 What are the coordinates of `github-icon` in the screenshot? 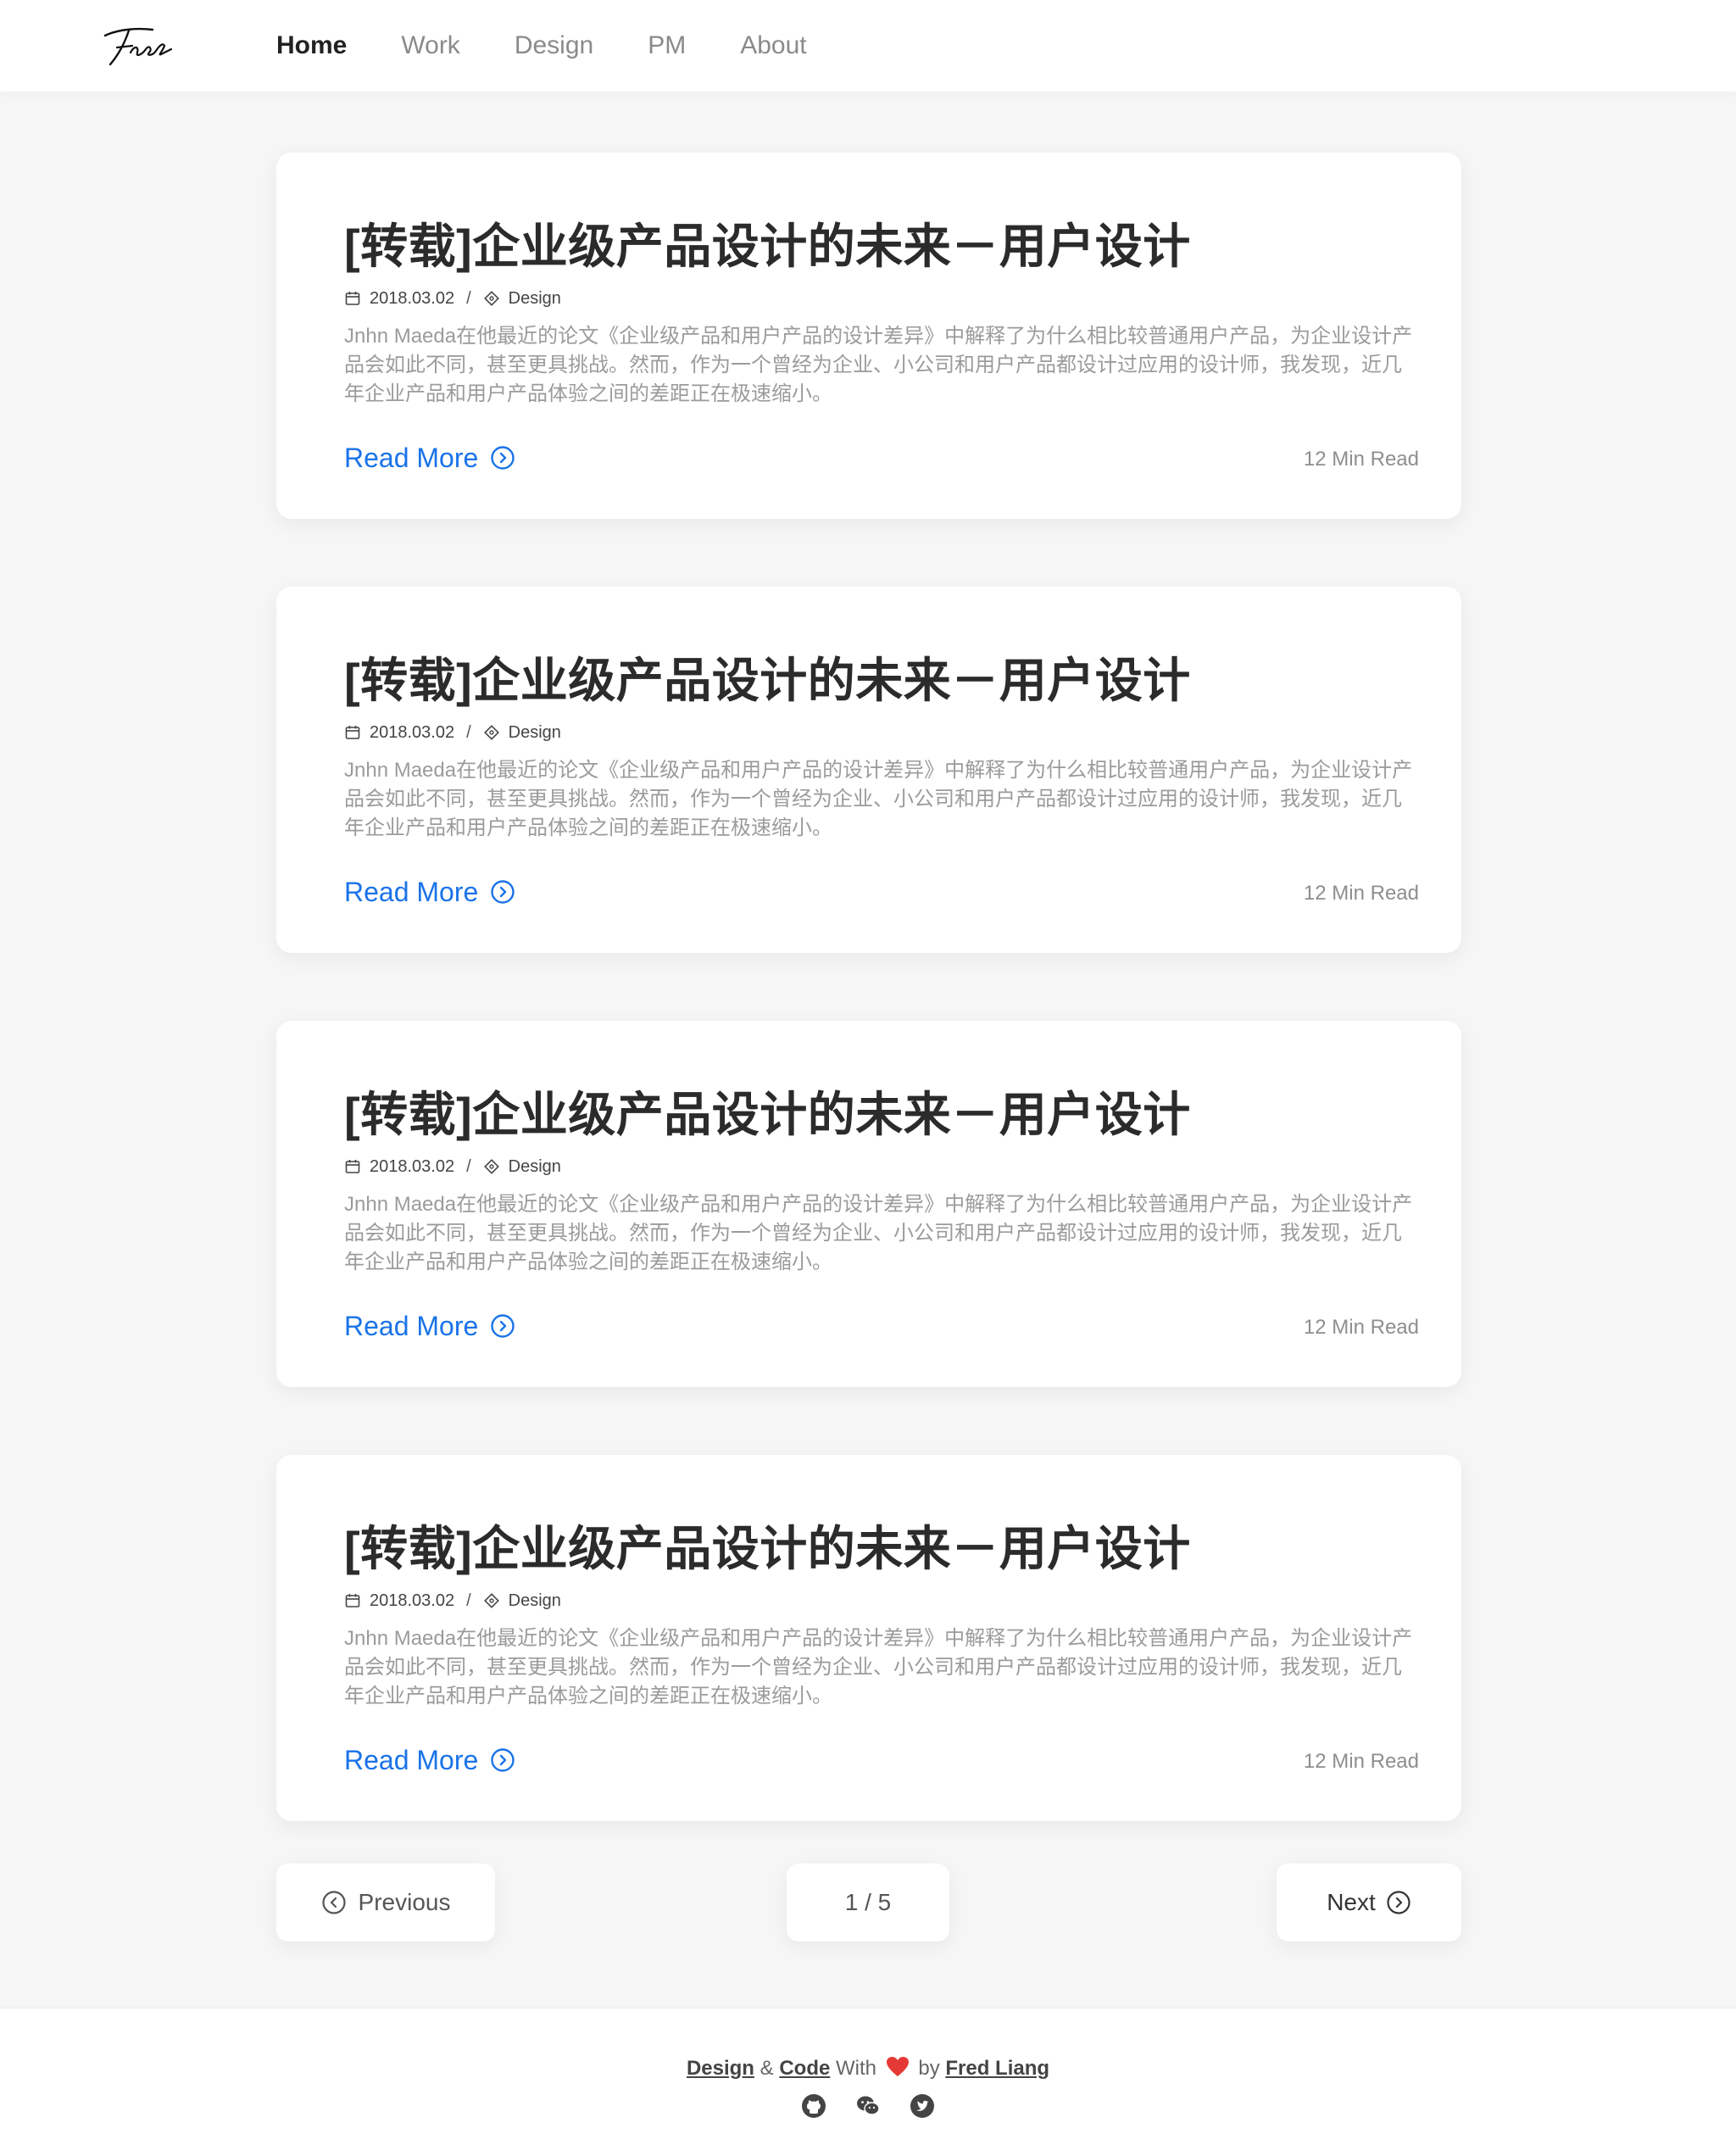 It's located at (813, 2106).